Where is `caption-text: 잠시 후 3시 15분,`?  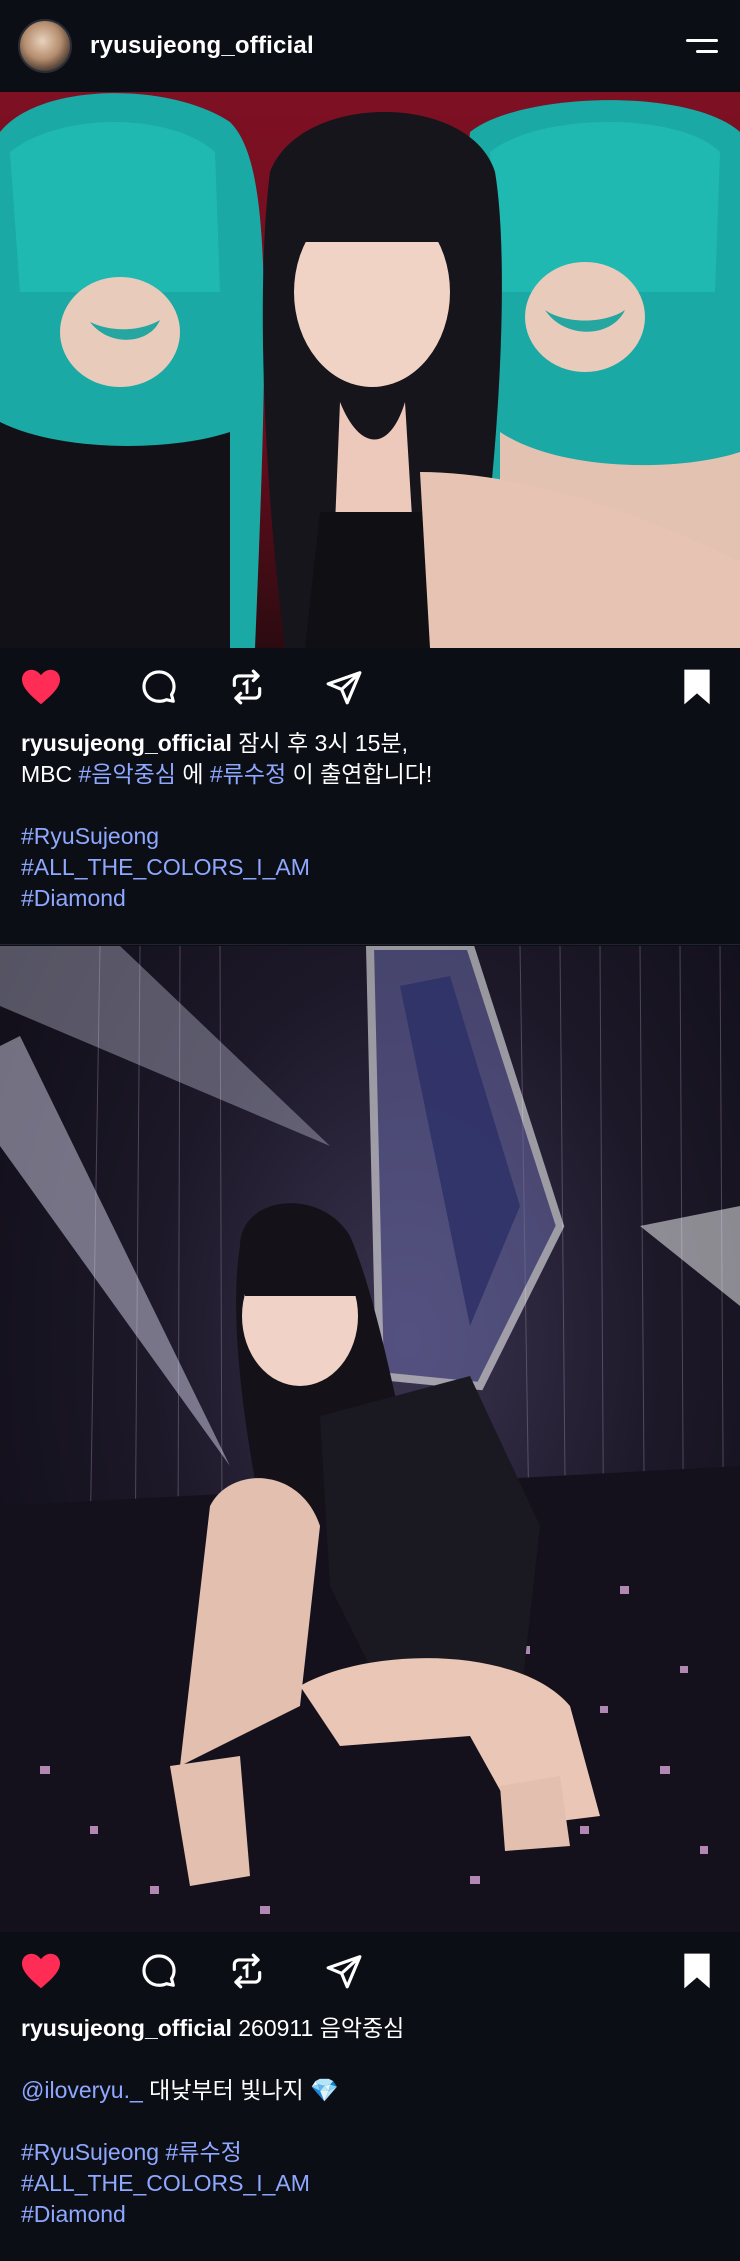
caption-text: 잠시 후 3시 15분, is located at coordinates (323, 743).